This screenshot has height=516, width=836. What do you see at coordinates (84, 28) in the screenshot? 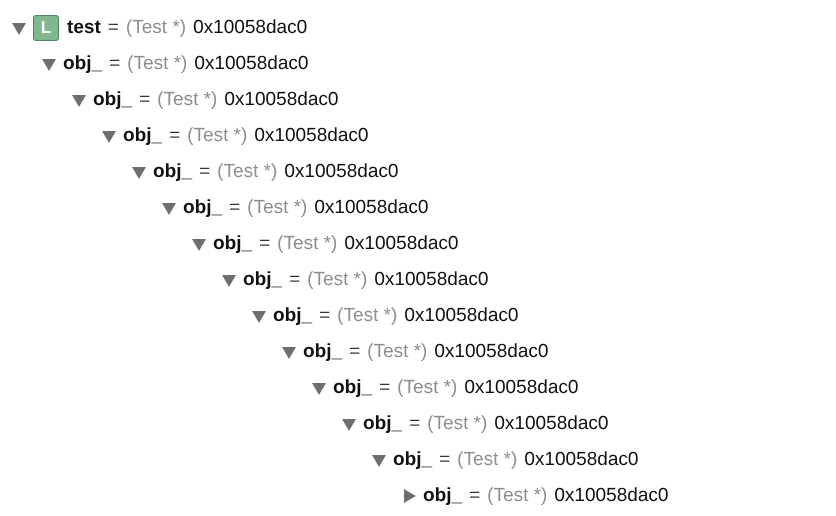
I see `variable-name: test` at bounding box center [84, 28].